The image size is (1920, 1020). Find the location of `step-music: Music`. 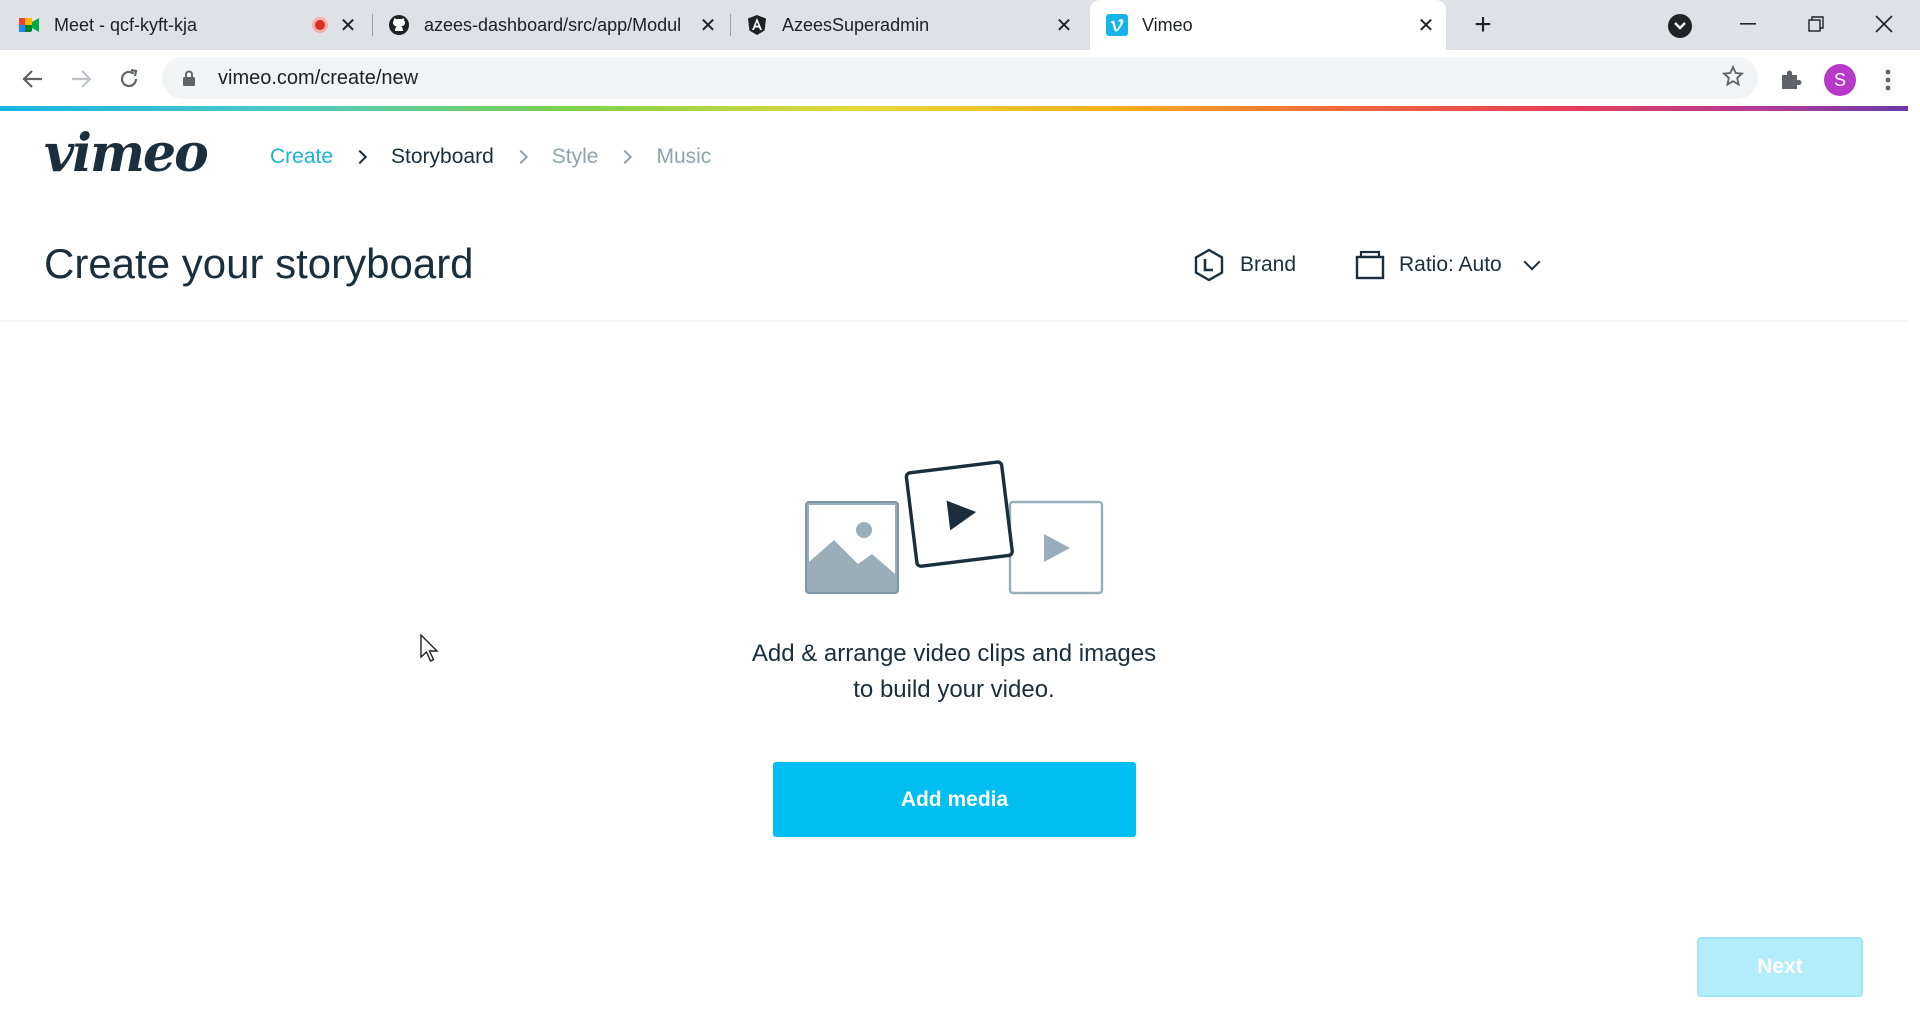

step-music: Music is located at coordinates (684, 156).